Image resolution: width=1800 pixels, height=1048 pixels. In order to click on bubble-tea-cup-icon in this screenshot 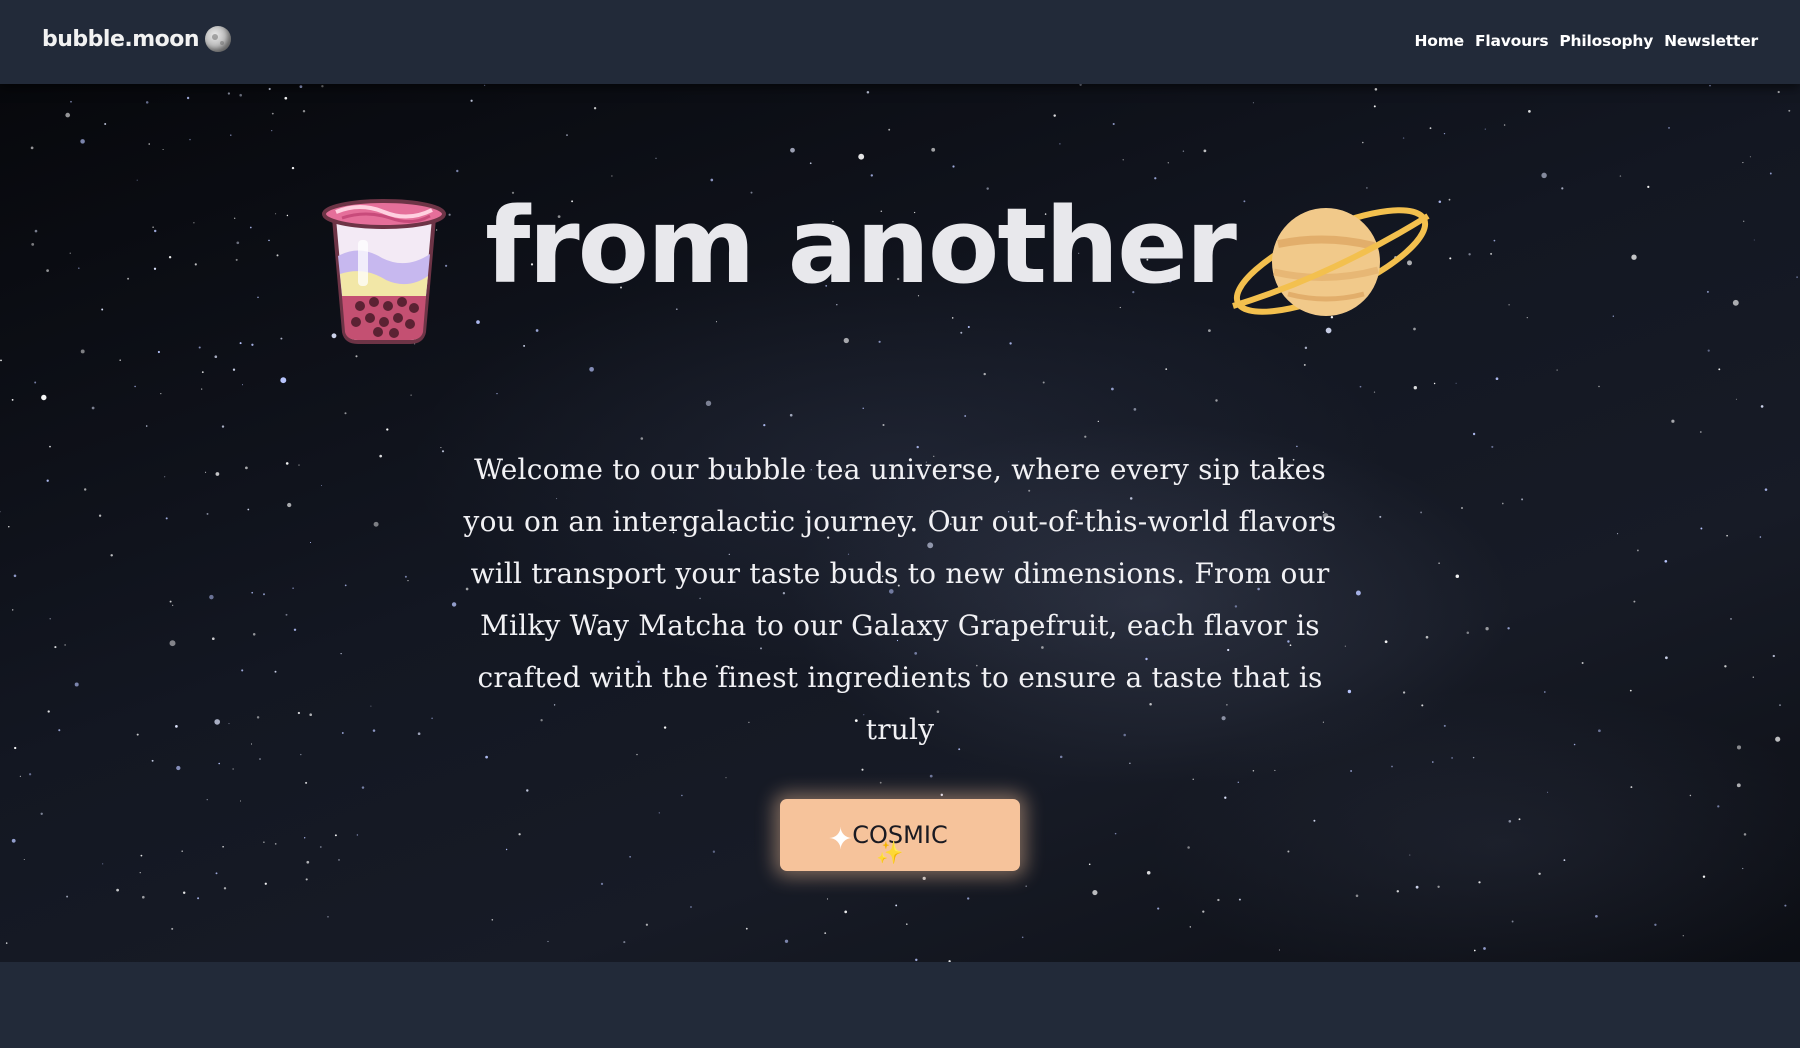, I will do `click(384, 271)`.